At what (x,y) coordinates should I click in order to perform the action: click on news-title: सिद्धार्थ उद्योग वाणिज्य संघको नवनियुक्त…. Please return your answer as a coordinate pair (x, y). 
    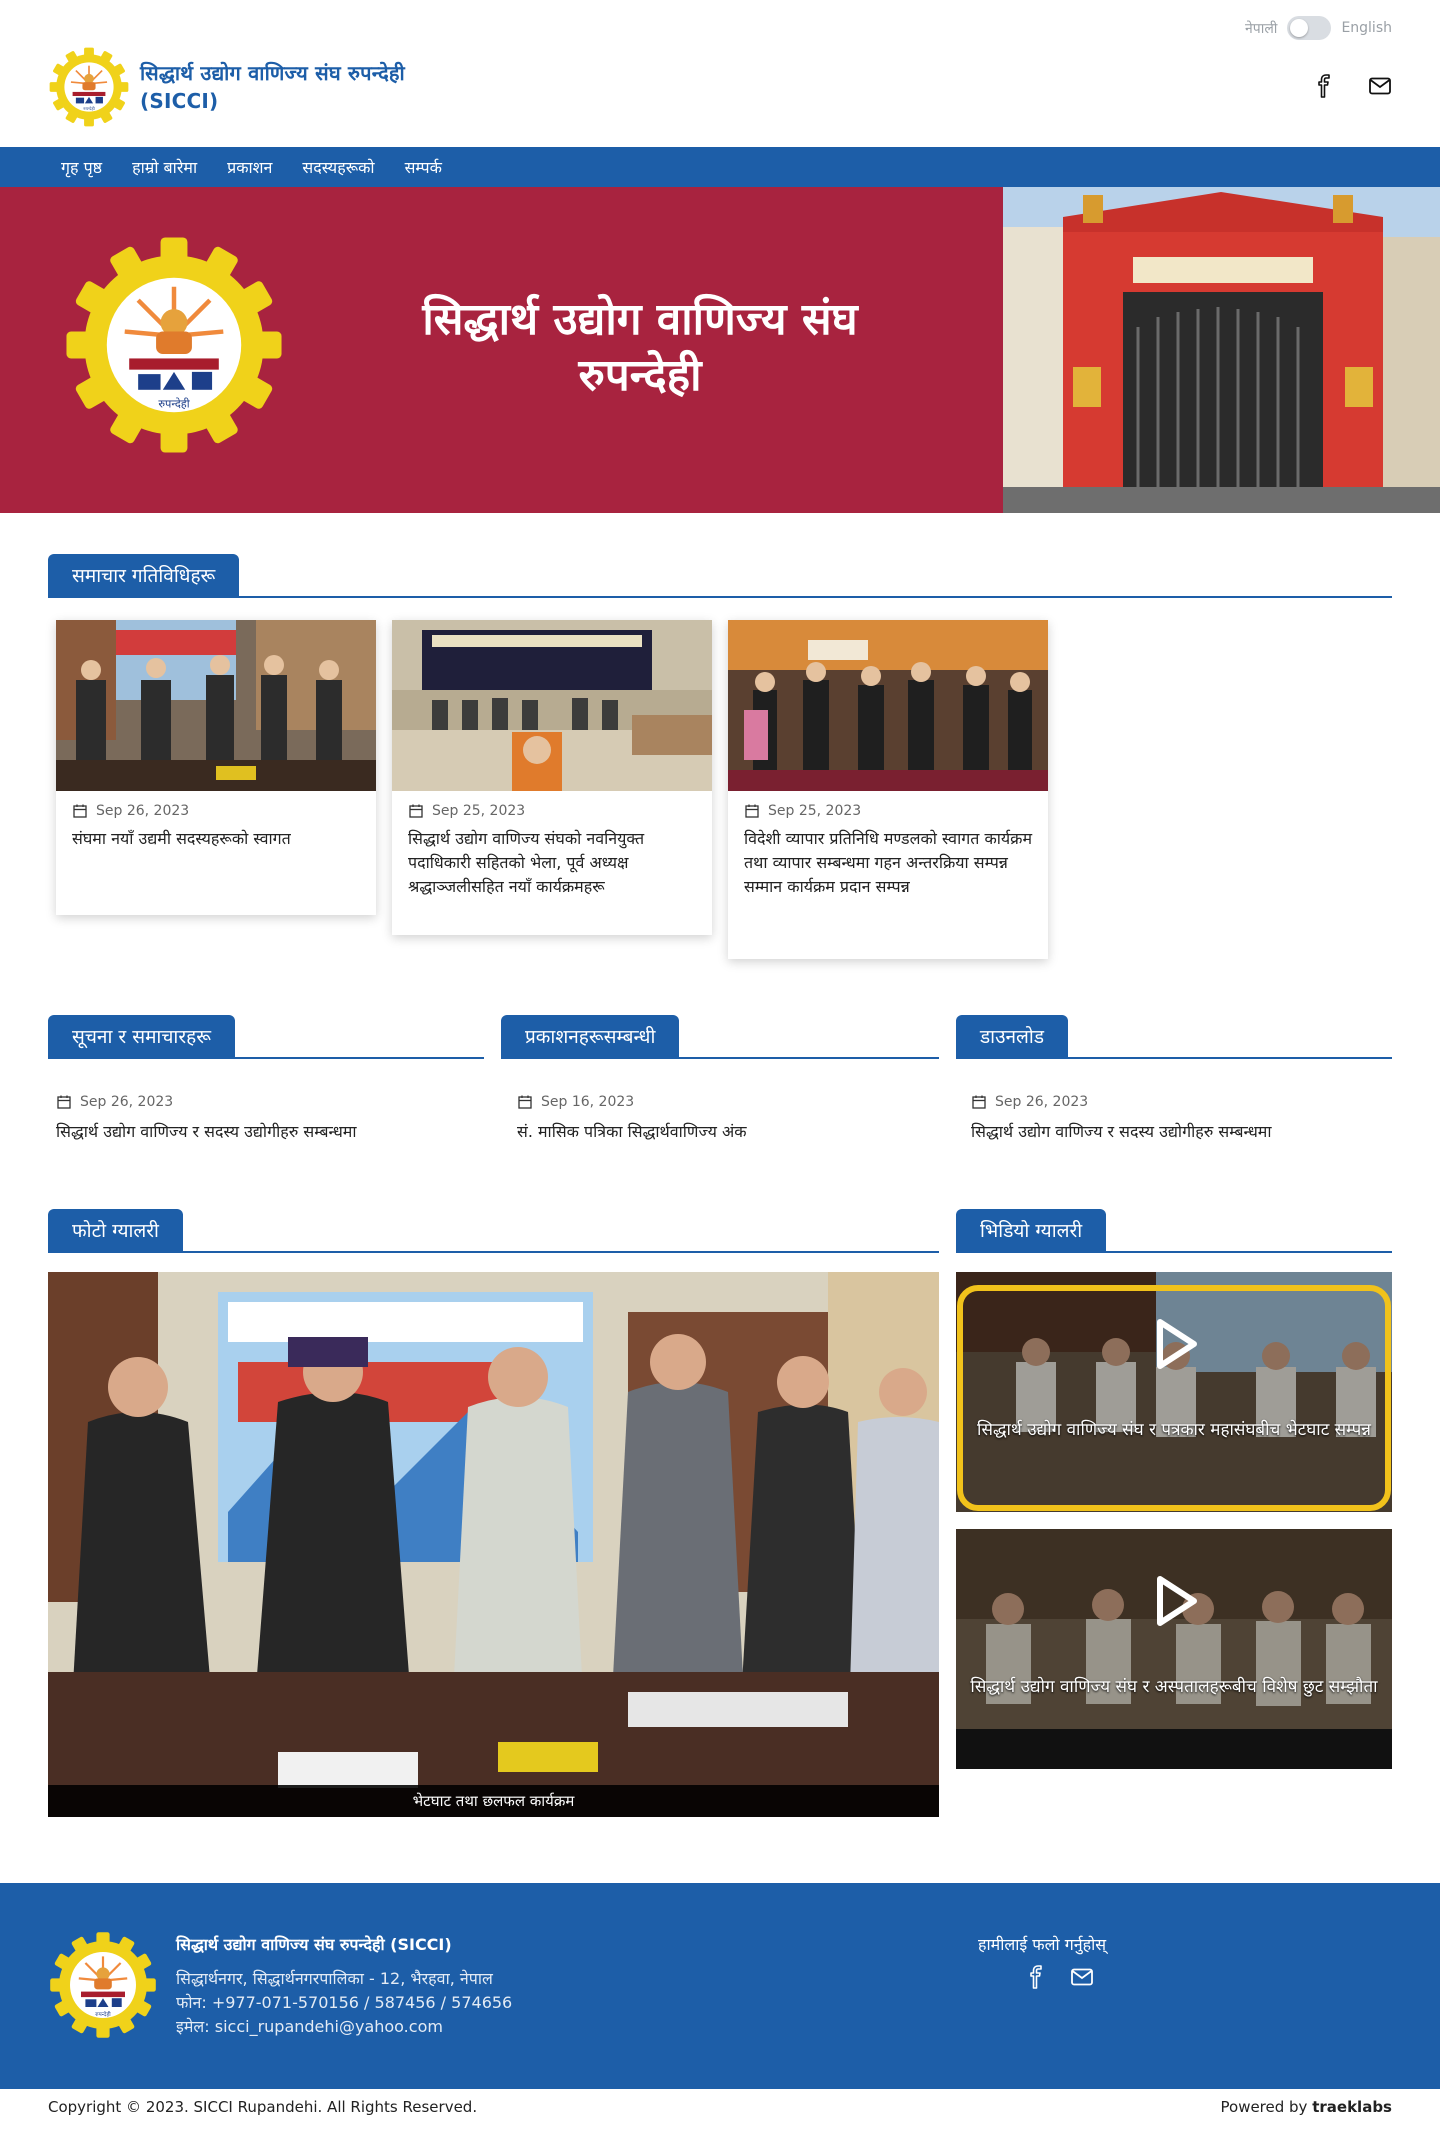
    Looking at the image, I should click on (552, 863).